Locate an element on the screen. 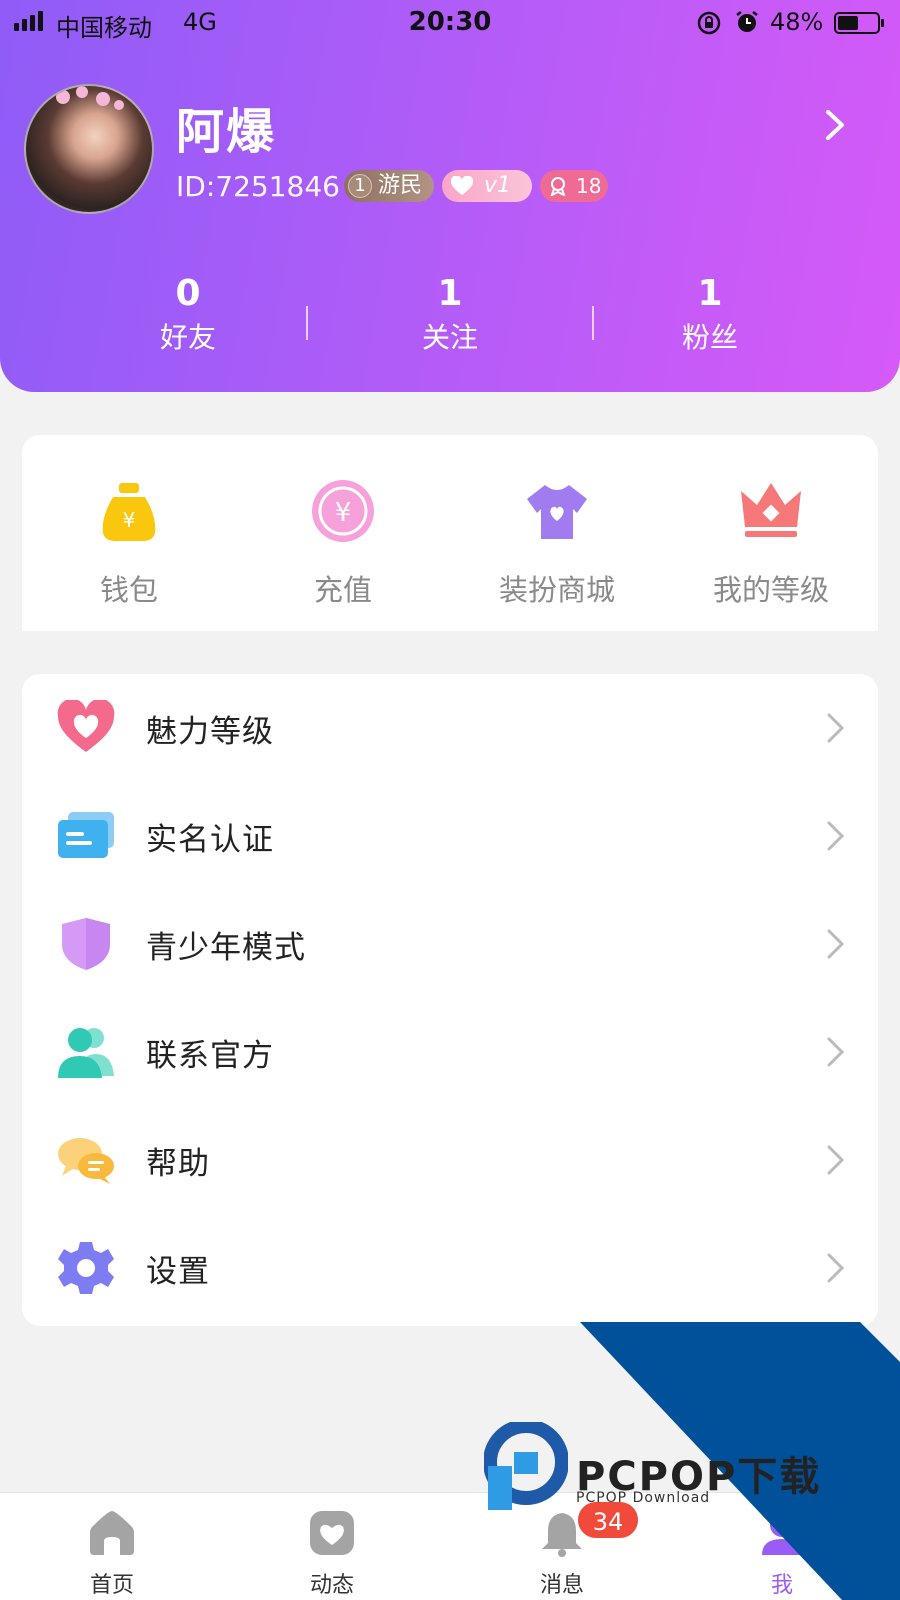  tab-moments: 动态 is located at coordinates (332, 1546).